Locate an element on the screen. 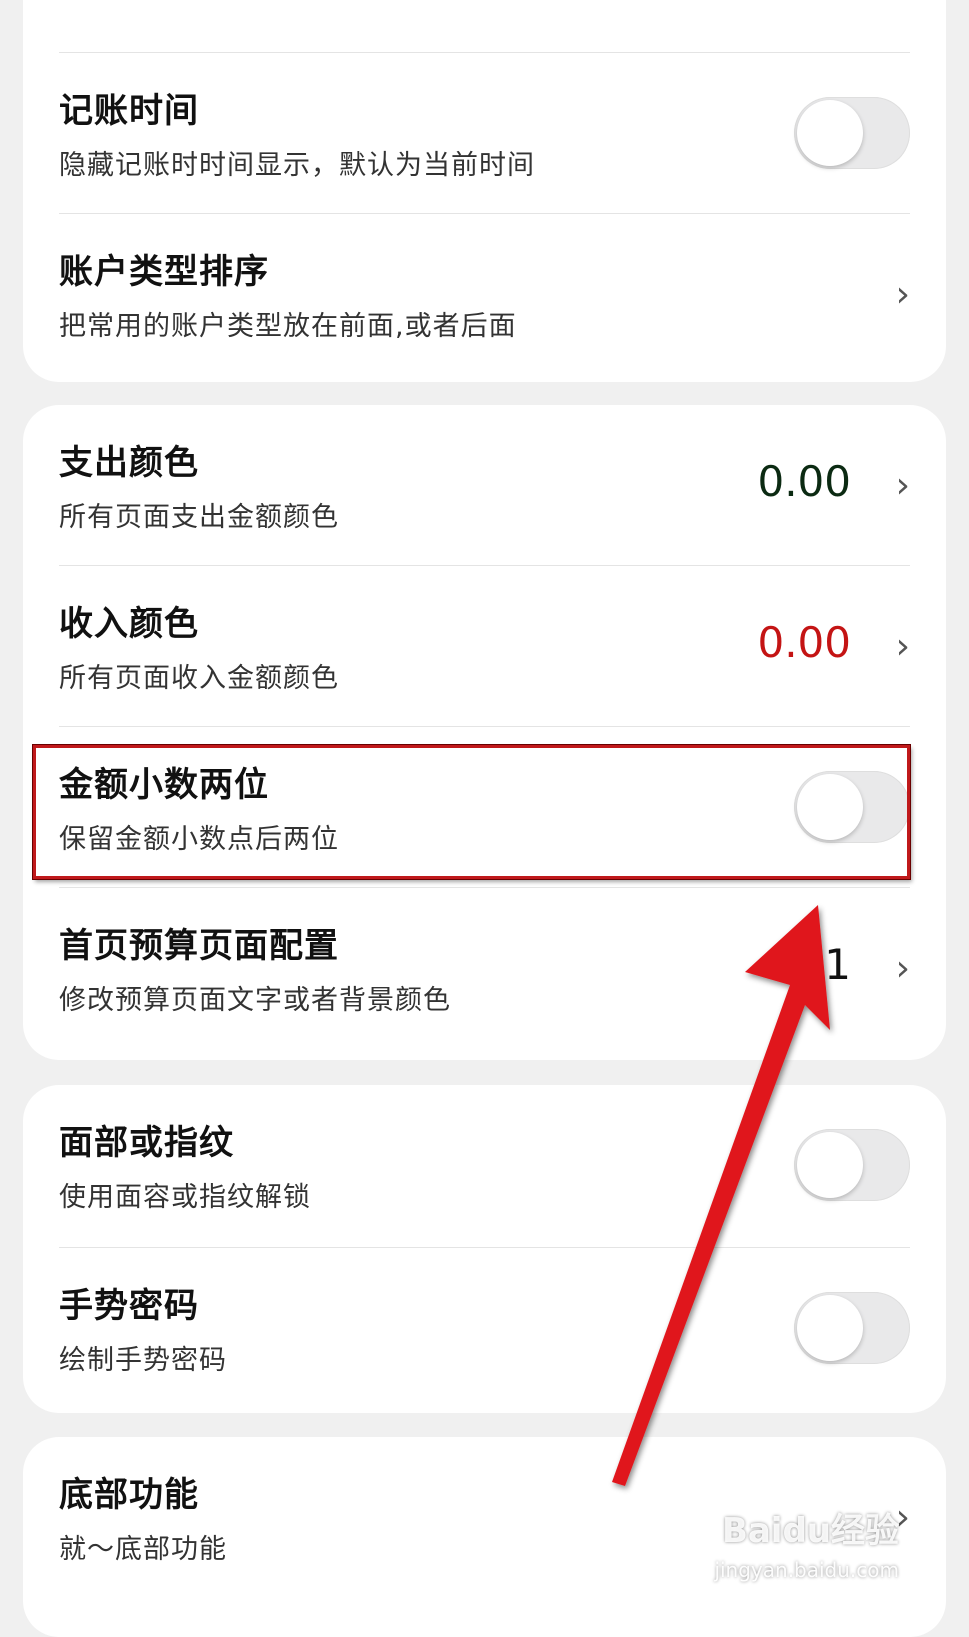 The height and width of the screenshot is (1637, 969). biometric-toggle is located at coordinates (852, 1165).